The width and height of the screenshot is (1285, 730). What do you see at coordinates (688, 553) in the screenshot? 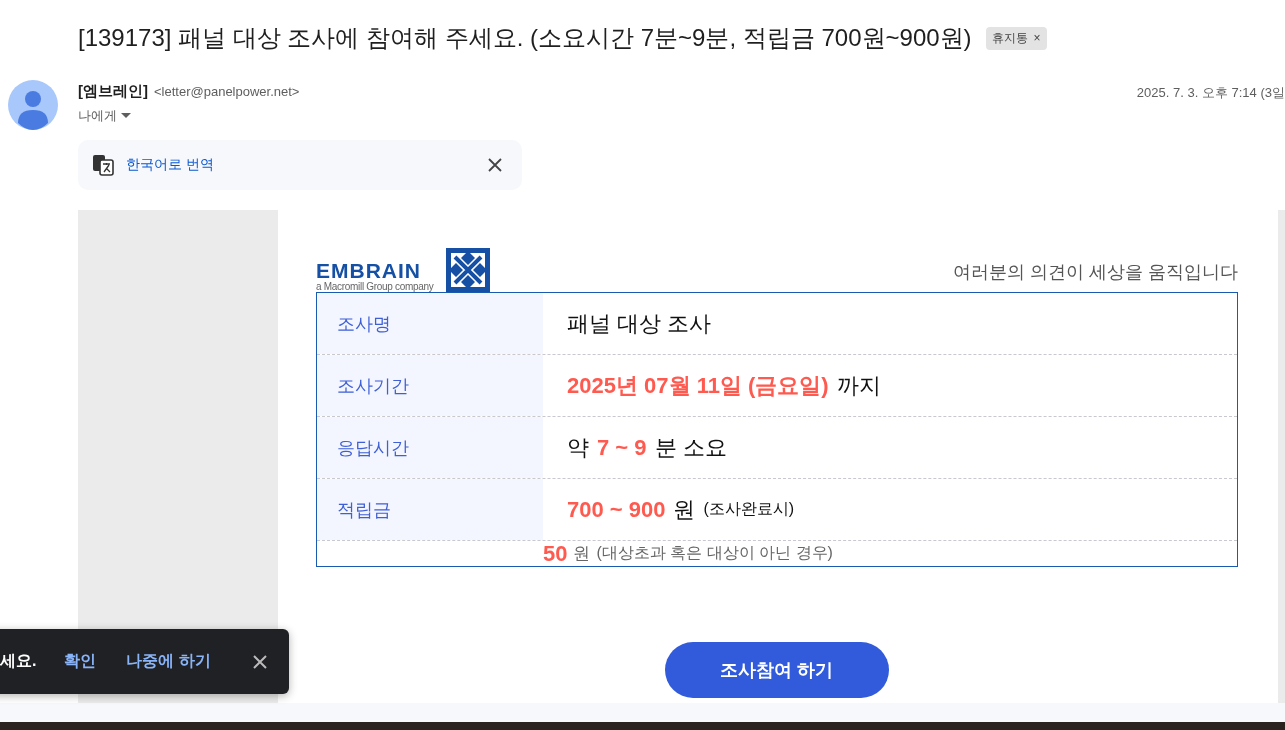
I see `reward-note: 50 원 (대상초과 혹은 대상이 아닌 경우)` at bounding box center [688, 553].